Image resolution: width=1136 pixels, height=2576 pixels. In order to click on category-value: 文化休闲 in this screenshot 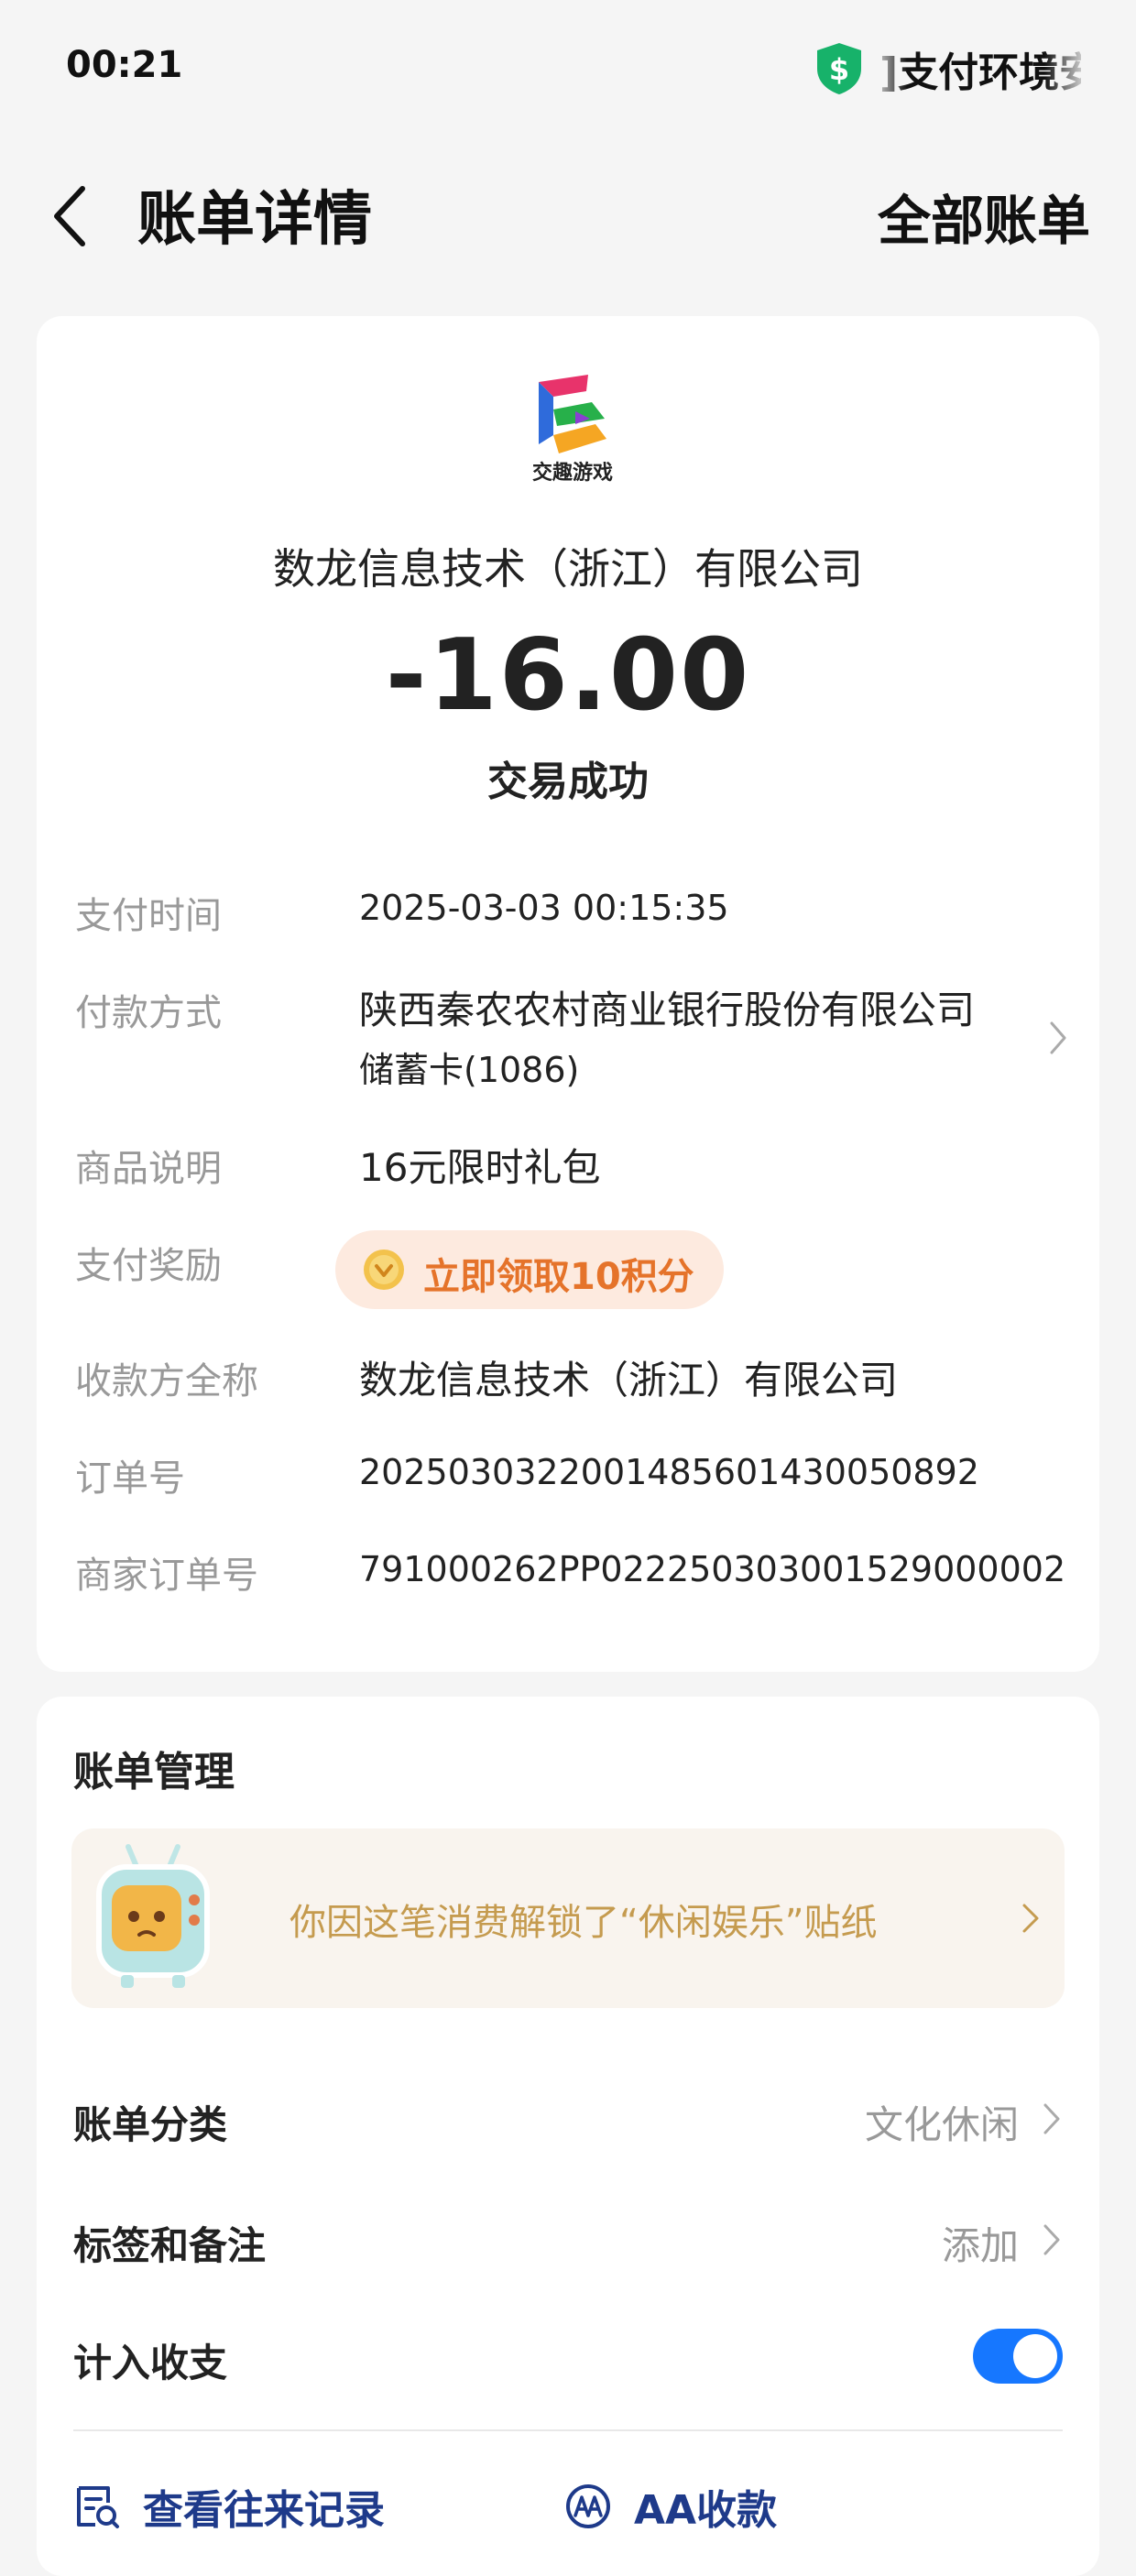, I will do `click(941, 2124)`.